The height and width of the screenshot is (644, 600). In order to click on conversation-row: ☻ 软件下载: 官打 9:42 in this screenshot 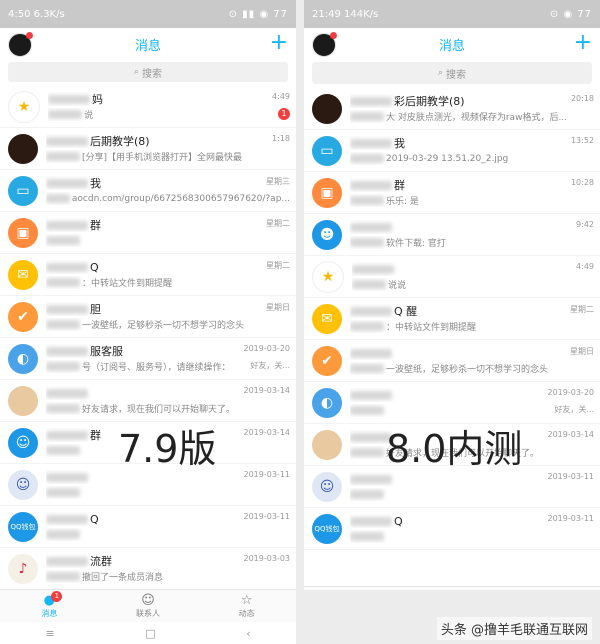, I will do `click(452, 235)`.